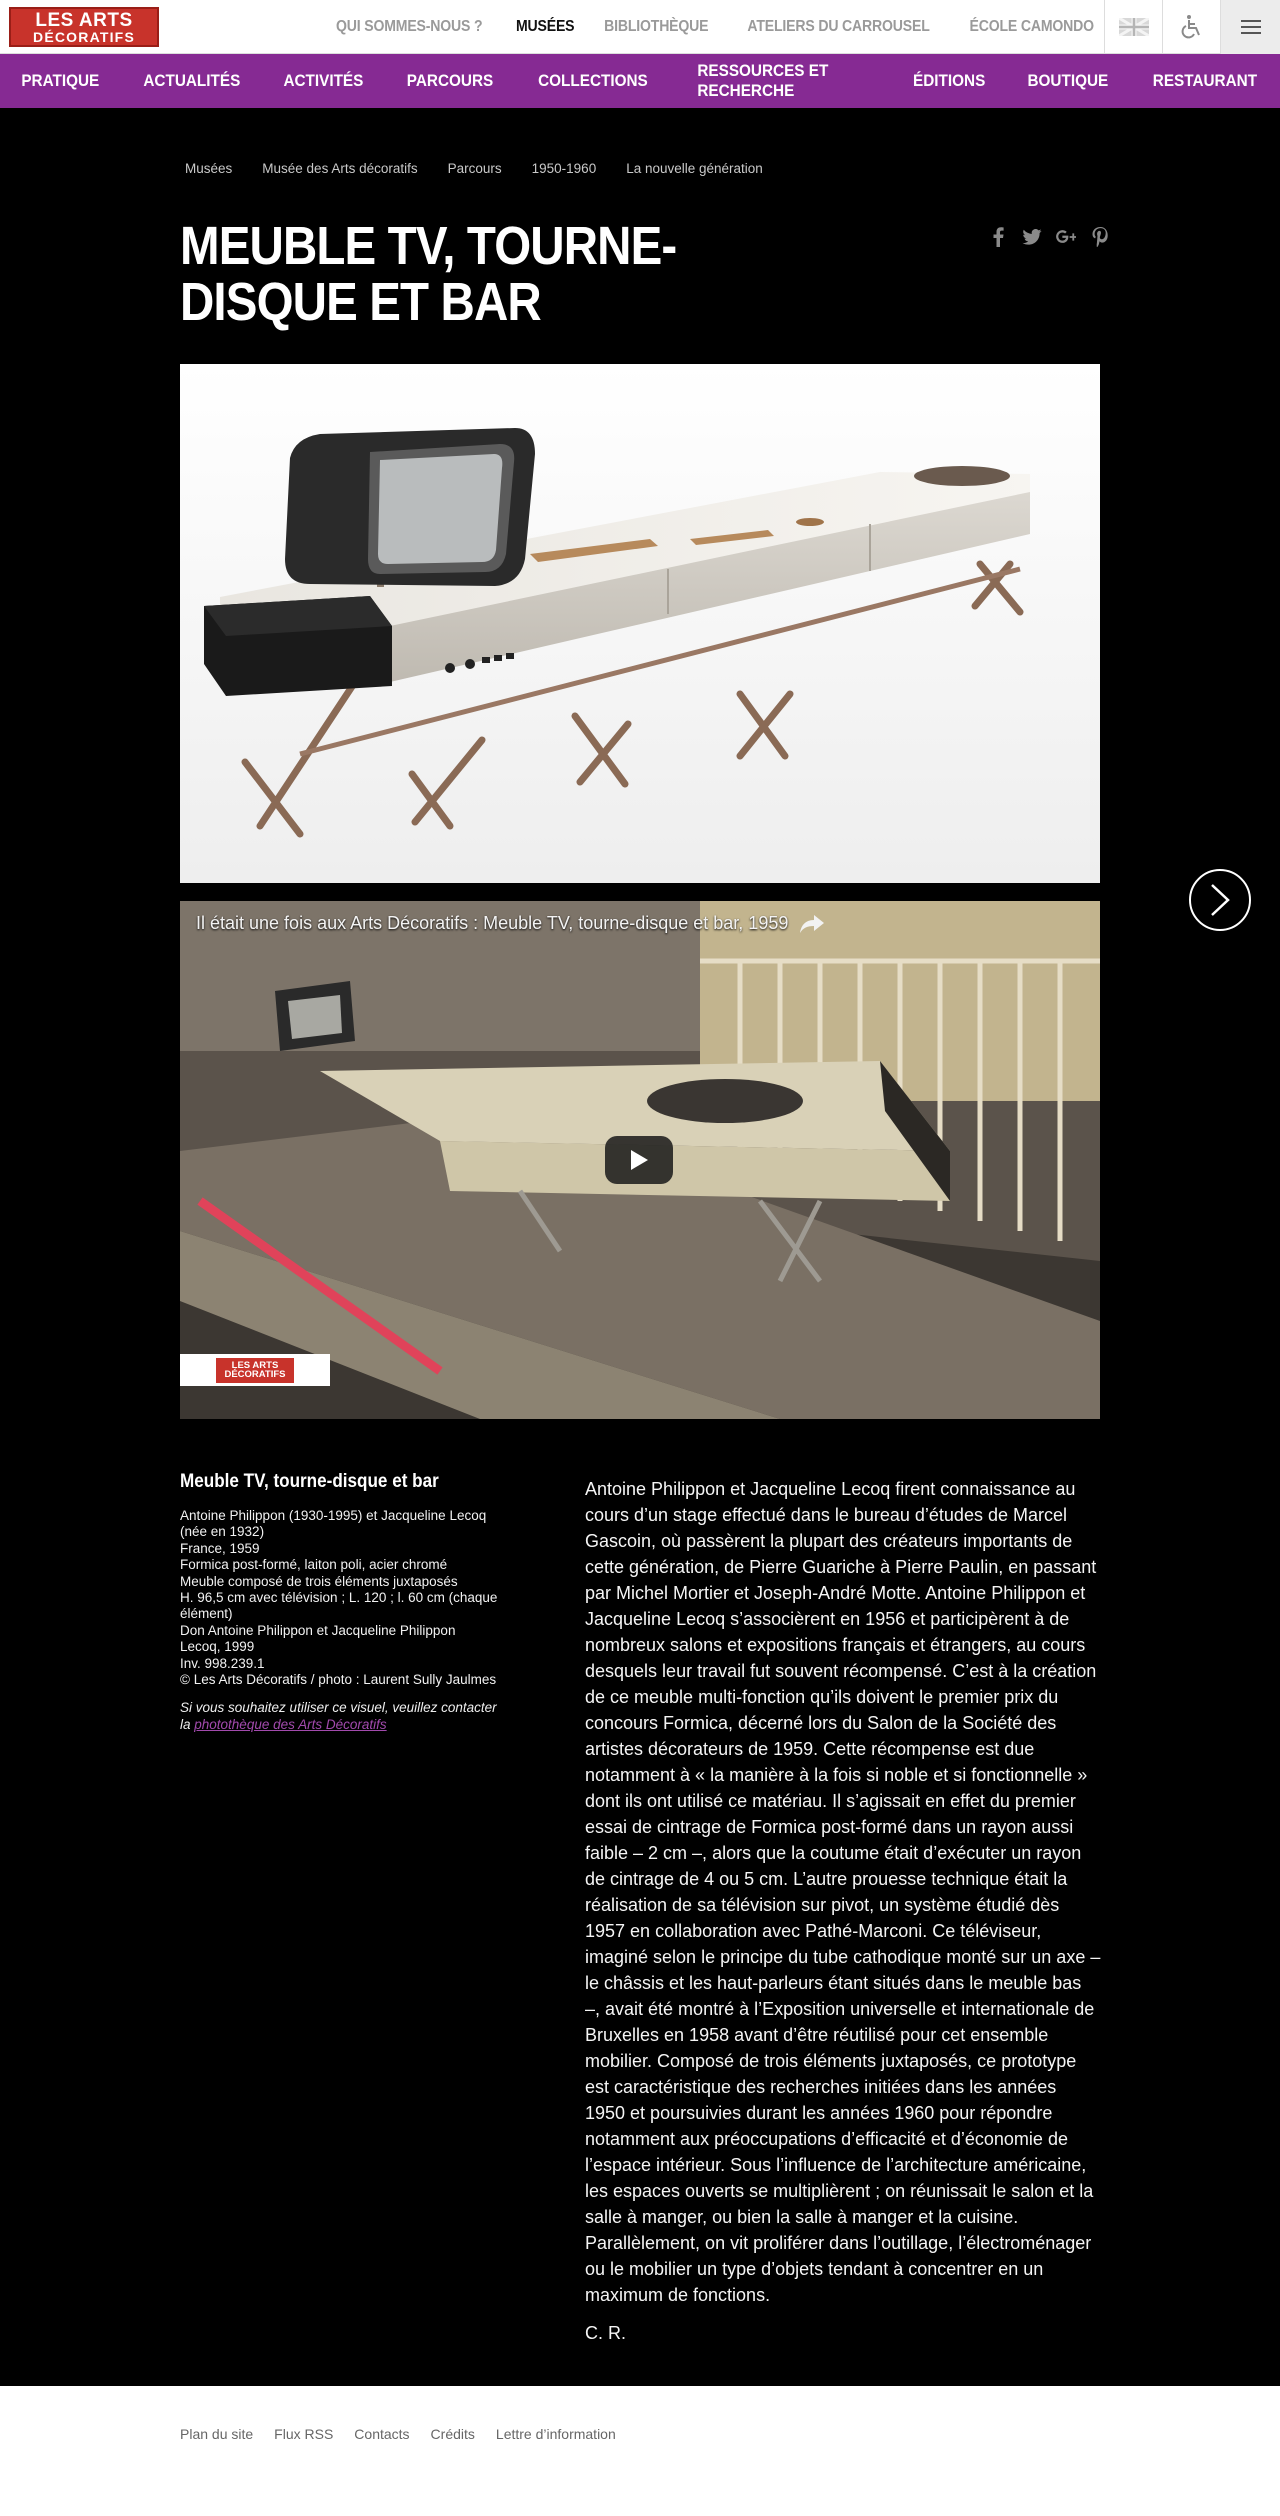 The width and height of the screenshot is (1280, 2516). I want to click on breadcrumb-item: Parcours, so click(475, 168).